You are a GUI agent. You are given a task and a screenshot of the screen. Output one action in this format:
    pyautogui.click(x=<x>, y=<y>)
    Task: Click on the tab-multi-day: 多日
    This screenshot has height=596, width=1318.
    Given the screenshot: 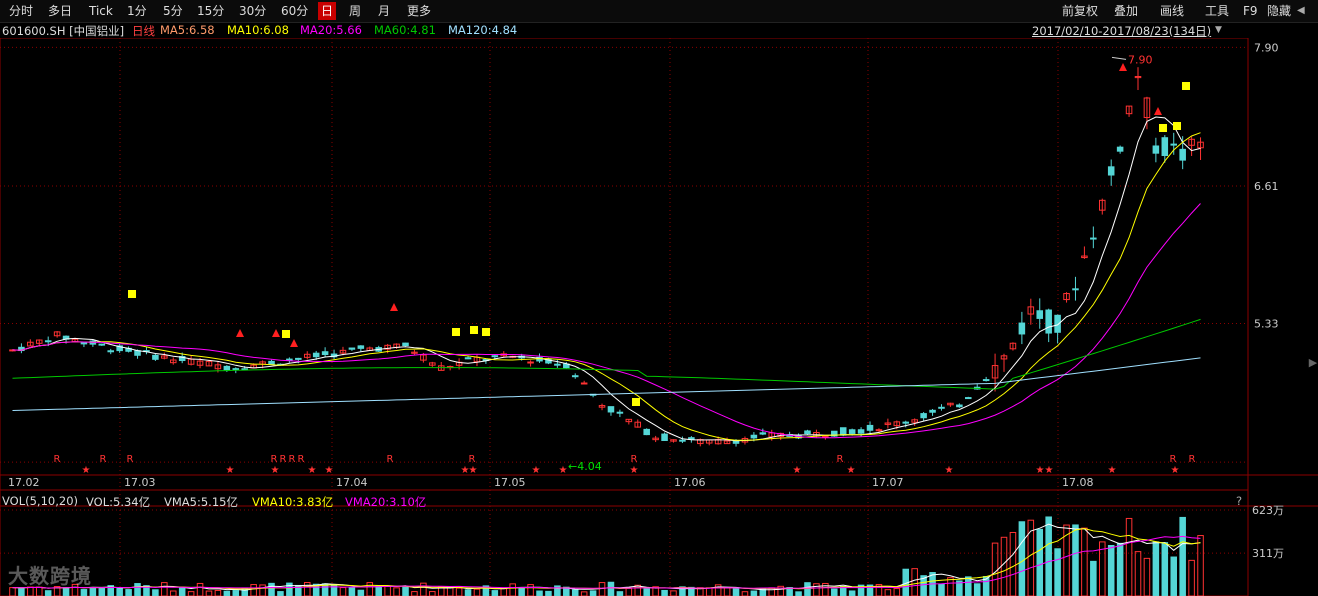 What is the action you would take?
    pyautogui.click(x=60, y=11)
    